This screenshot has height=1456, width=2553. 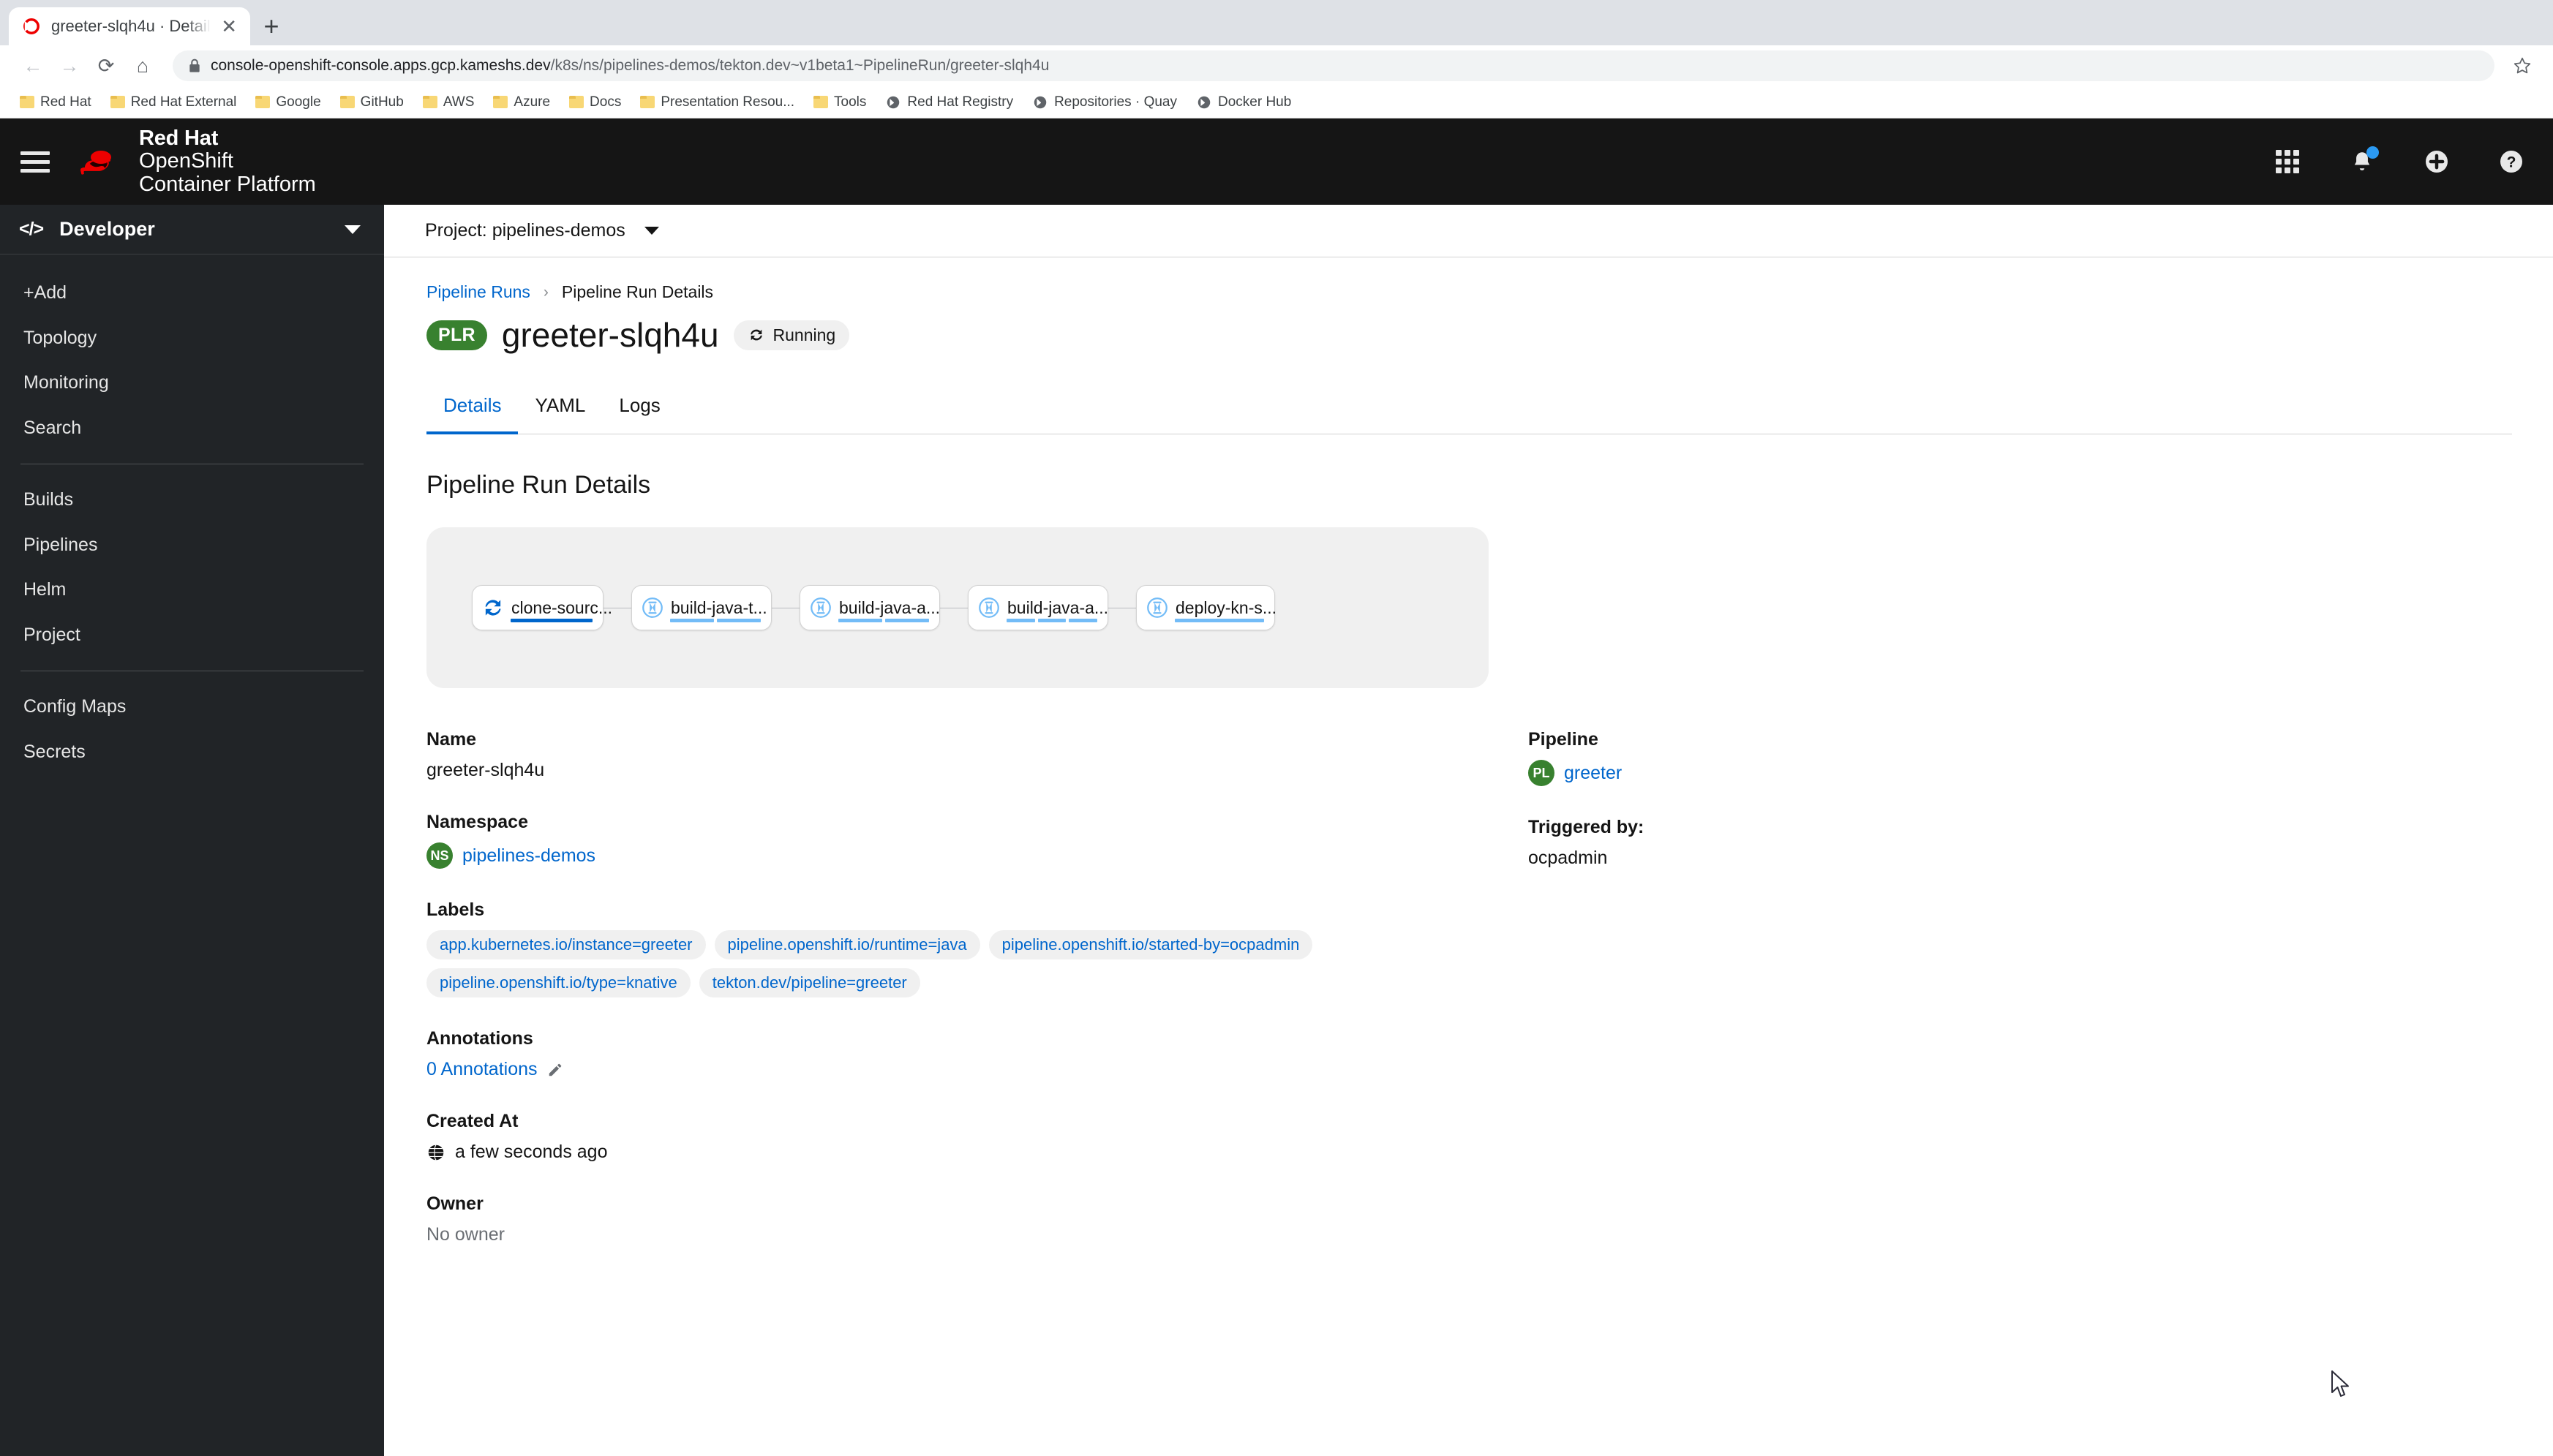 I want to click on brand-logo: Red Hat OpenShift Container Platform, so click(x=193, y=161).